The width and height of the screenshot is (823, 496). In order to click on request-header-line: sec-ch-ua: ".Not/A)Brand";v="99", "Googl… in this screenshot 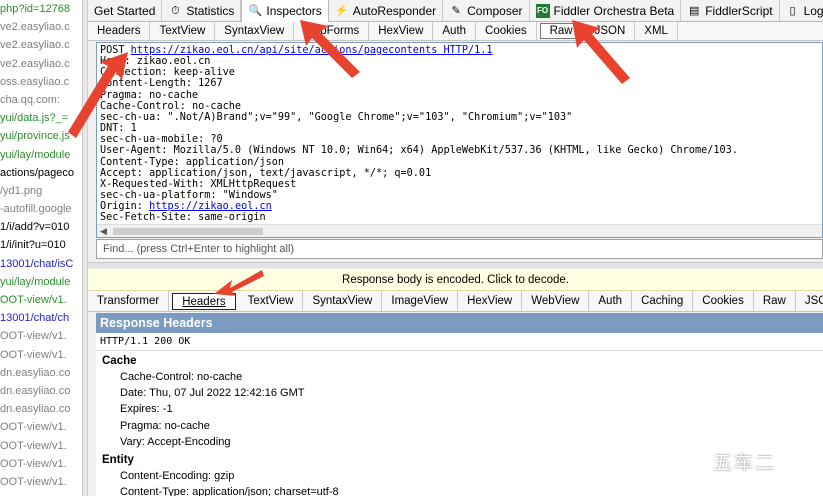, I will do `click(336, 117)`.